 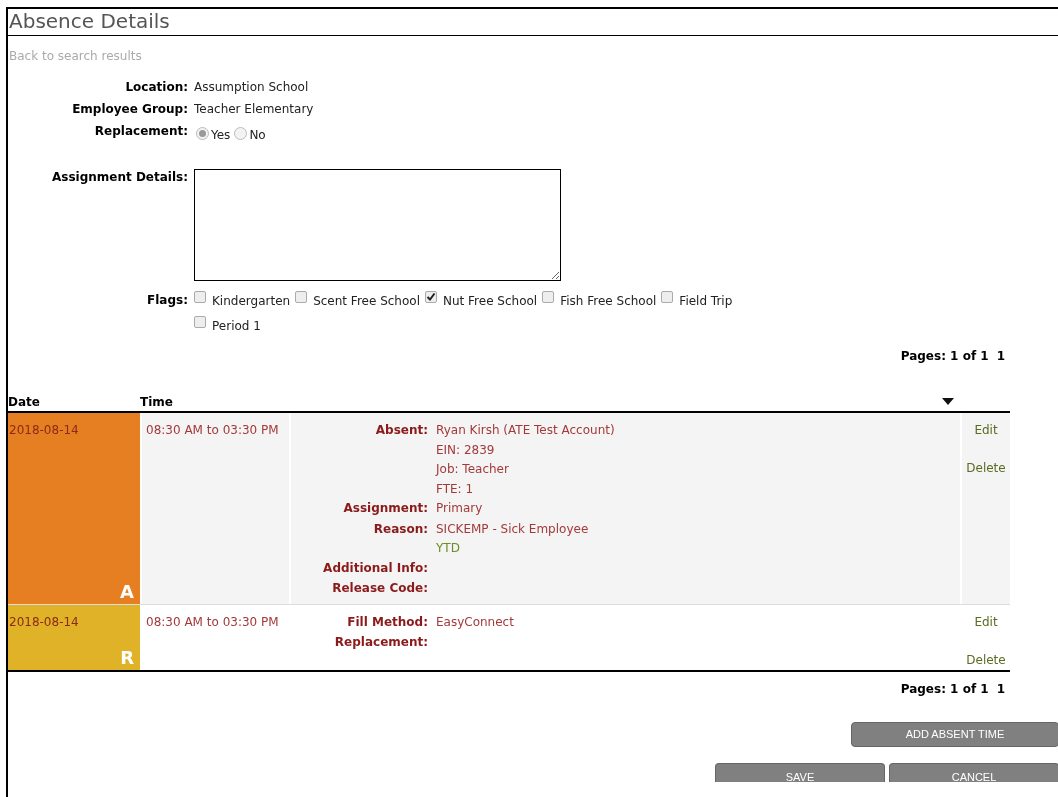 What do you see at coordinates (800, 772) in the screenshot?
I see `save-button: SAVE` at bounding box center [800, 772].